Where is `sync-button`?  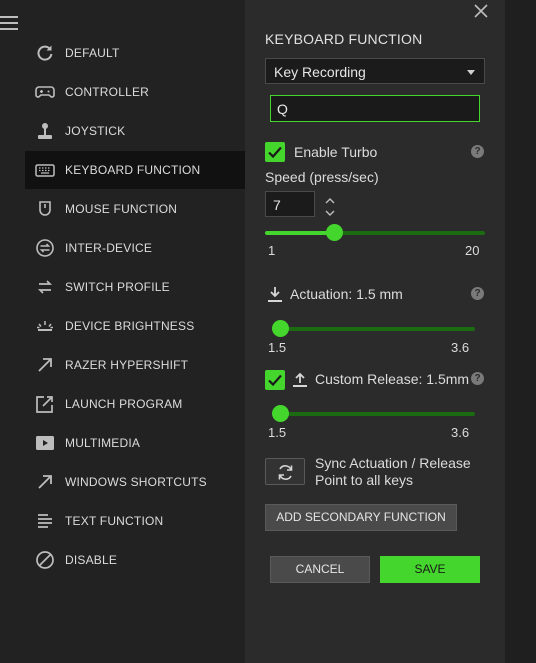 sync-button is located at coordinates (285, 471).